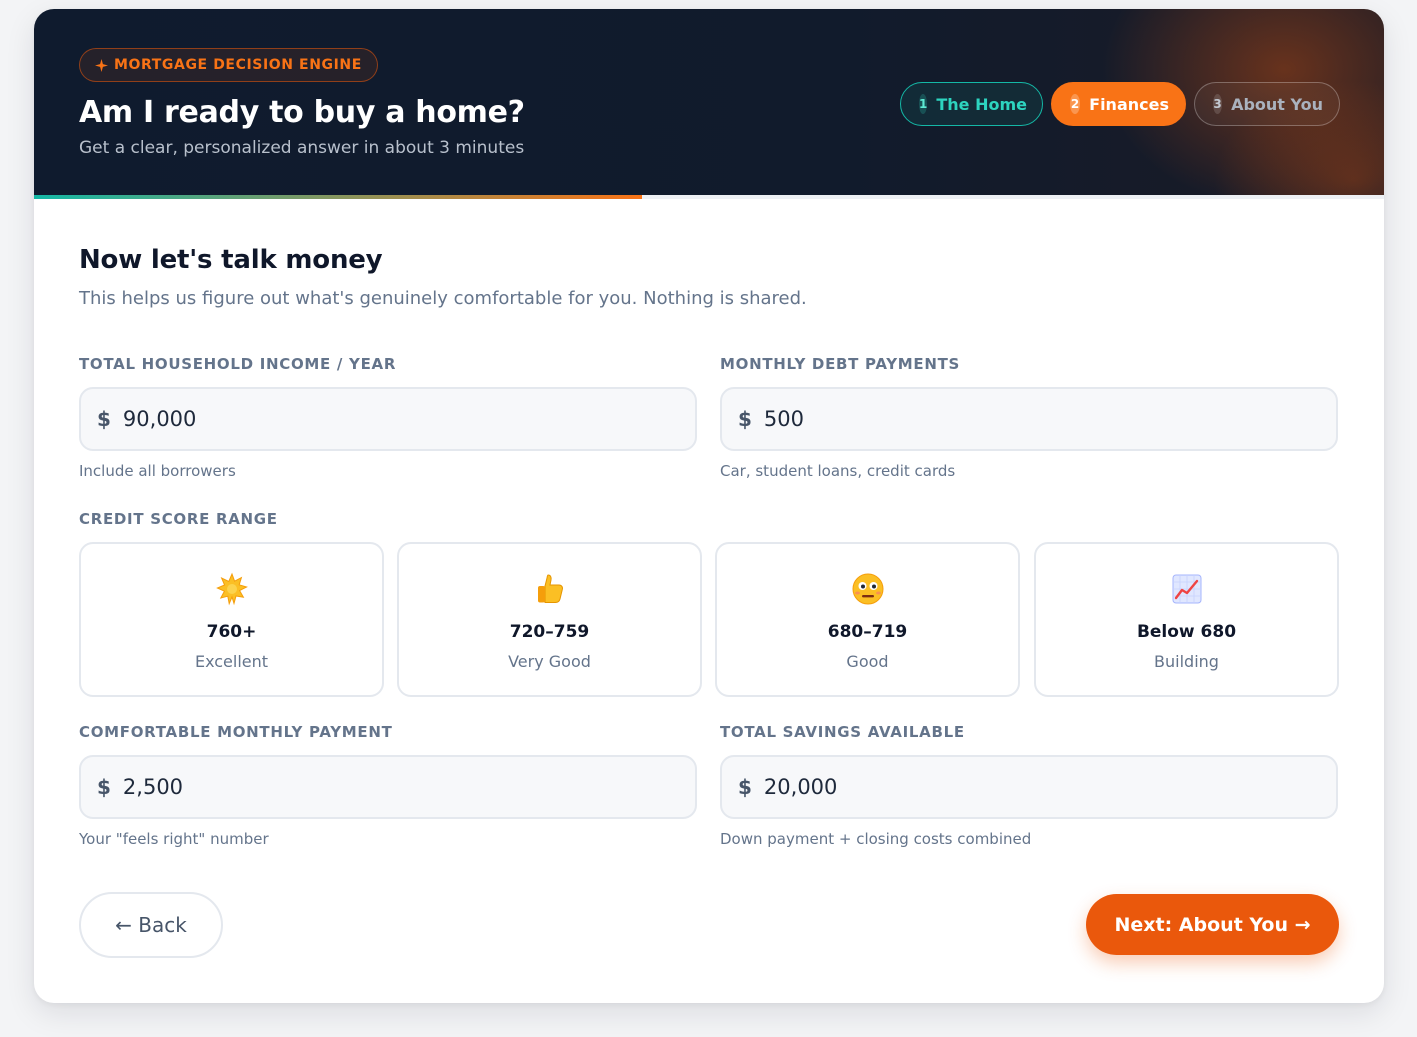 The width and height of the screenshot is (1417, 1037). Describe the element at coordinates (362, 419) in the screenshot. I see `income-input` at that location.